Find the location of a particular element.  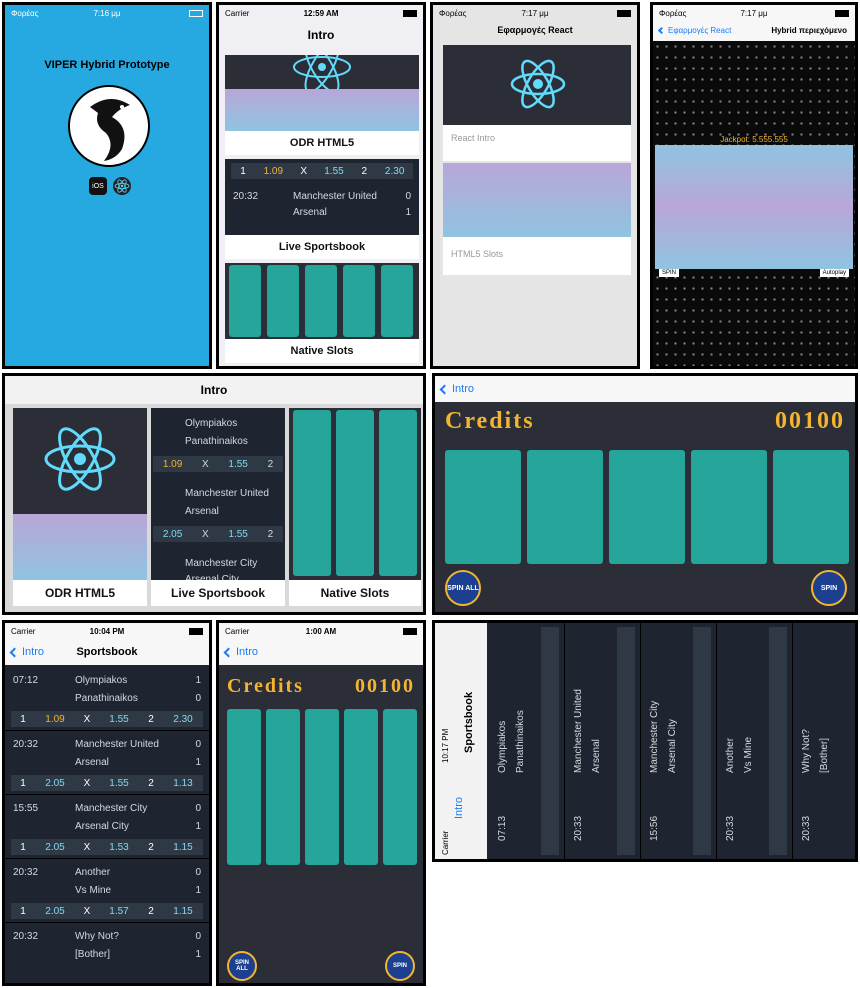

app-title: VIPER Hybrid Prototype is located at coordinates (107, 65).